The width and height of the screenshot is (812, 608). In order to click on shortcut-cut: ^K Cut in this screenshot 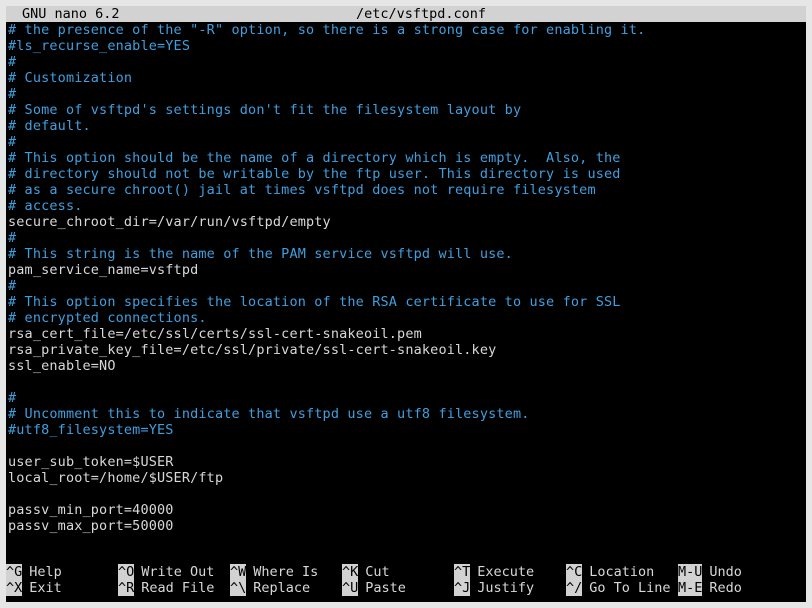, I will do `click(366, 572)`.